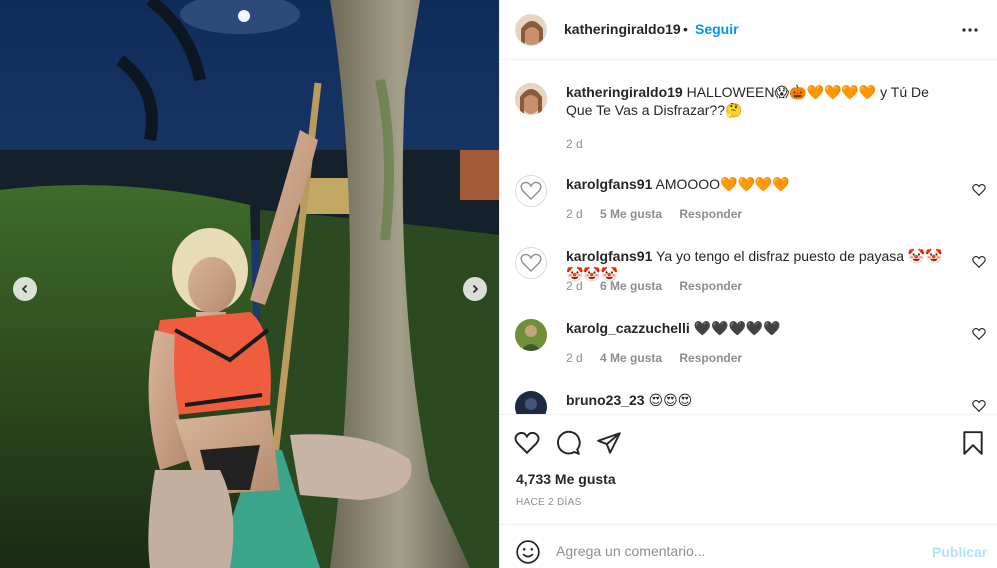 The image size is (997, 568). Describe the element at coordinates (737, 328) in the screenshot. I see `comment-body: 🖤🖤🖤🖤🖤` at that location.